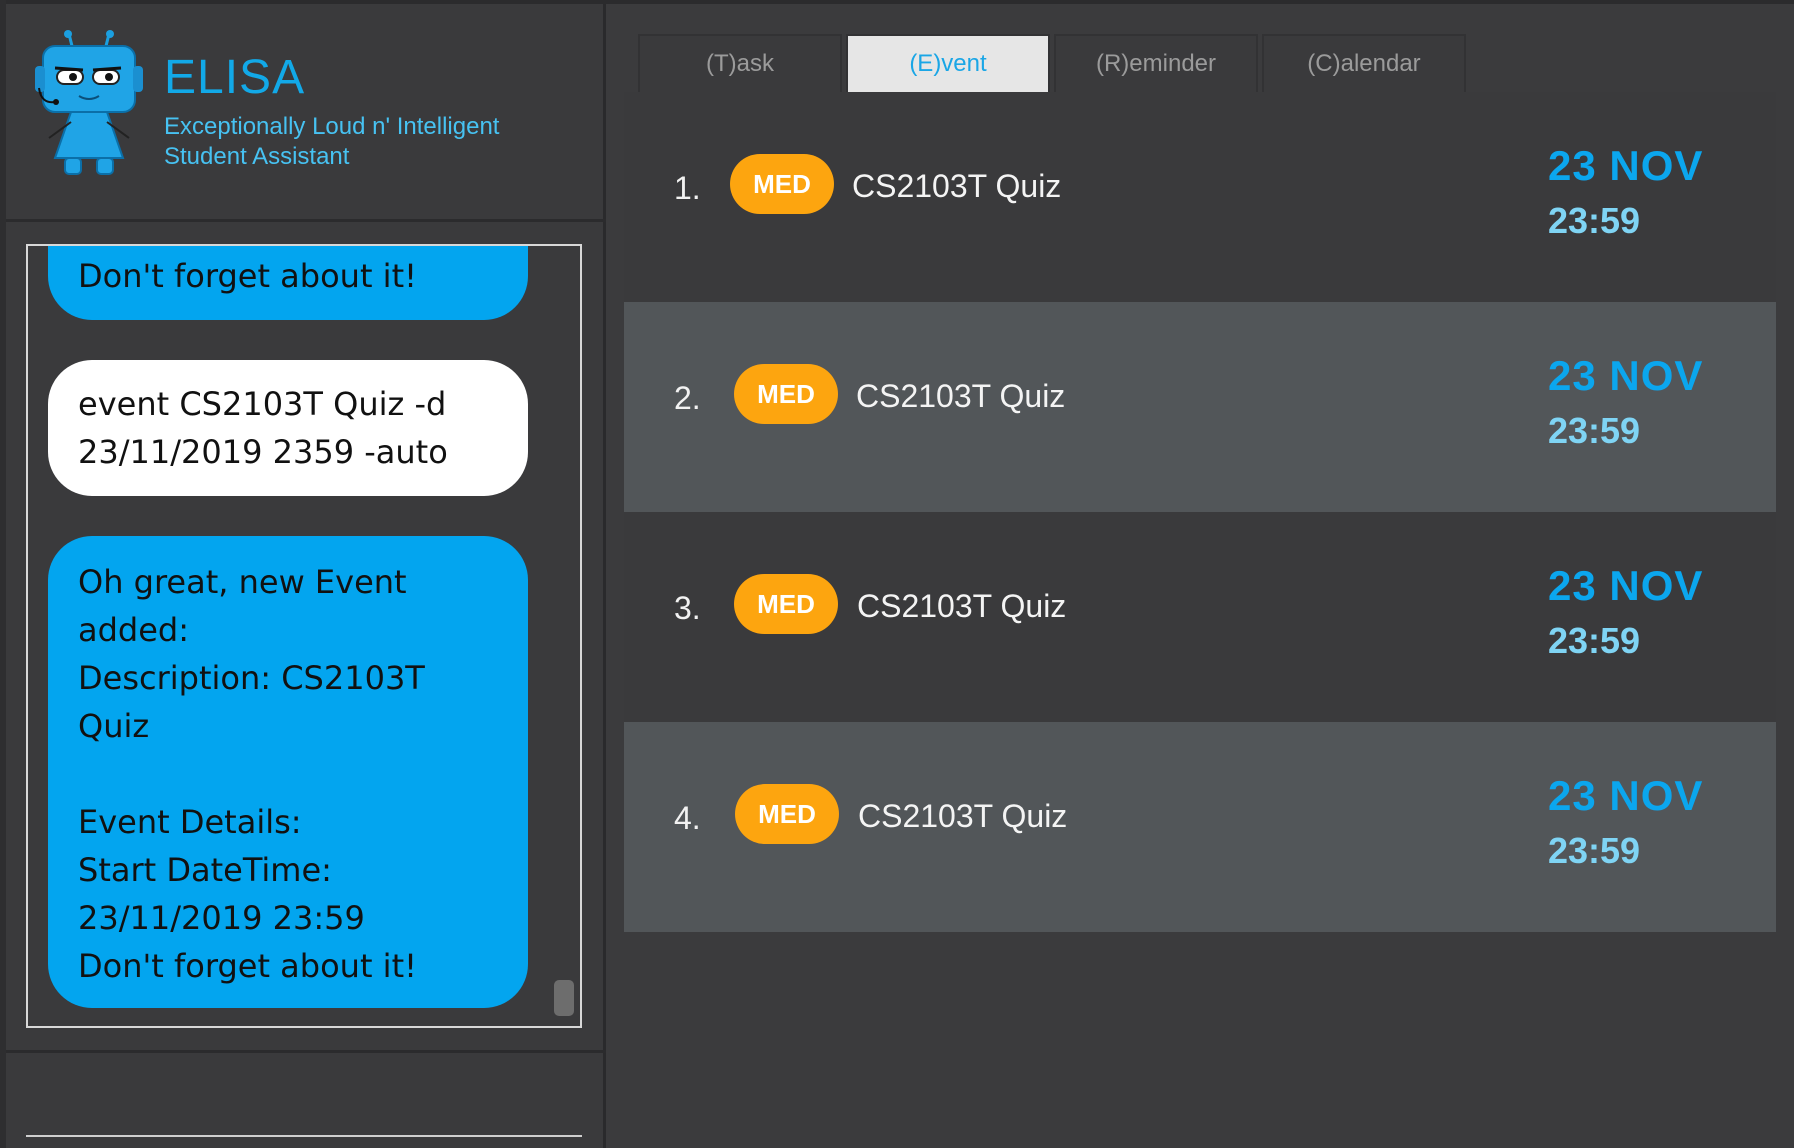 The image size is (1794, 1148). Describe the element at coordinates (687, 818) in the screenshot. I see `event-index: 4.` at that location.